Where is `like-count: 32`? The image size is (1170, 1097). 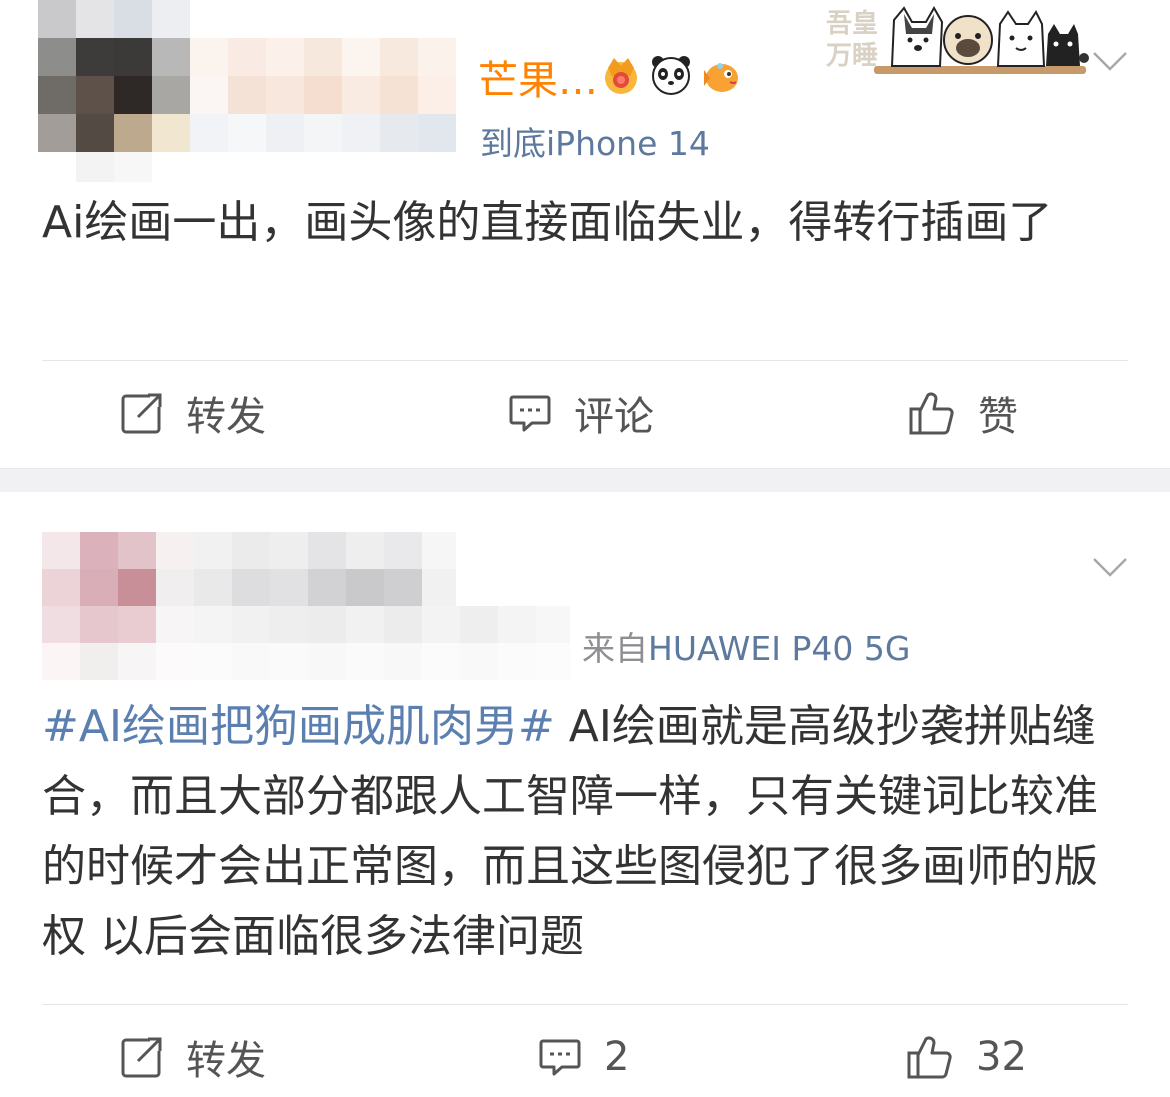 like-count: 32 is located at coordinates (1001, 1057).